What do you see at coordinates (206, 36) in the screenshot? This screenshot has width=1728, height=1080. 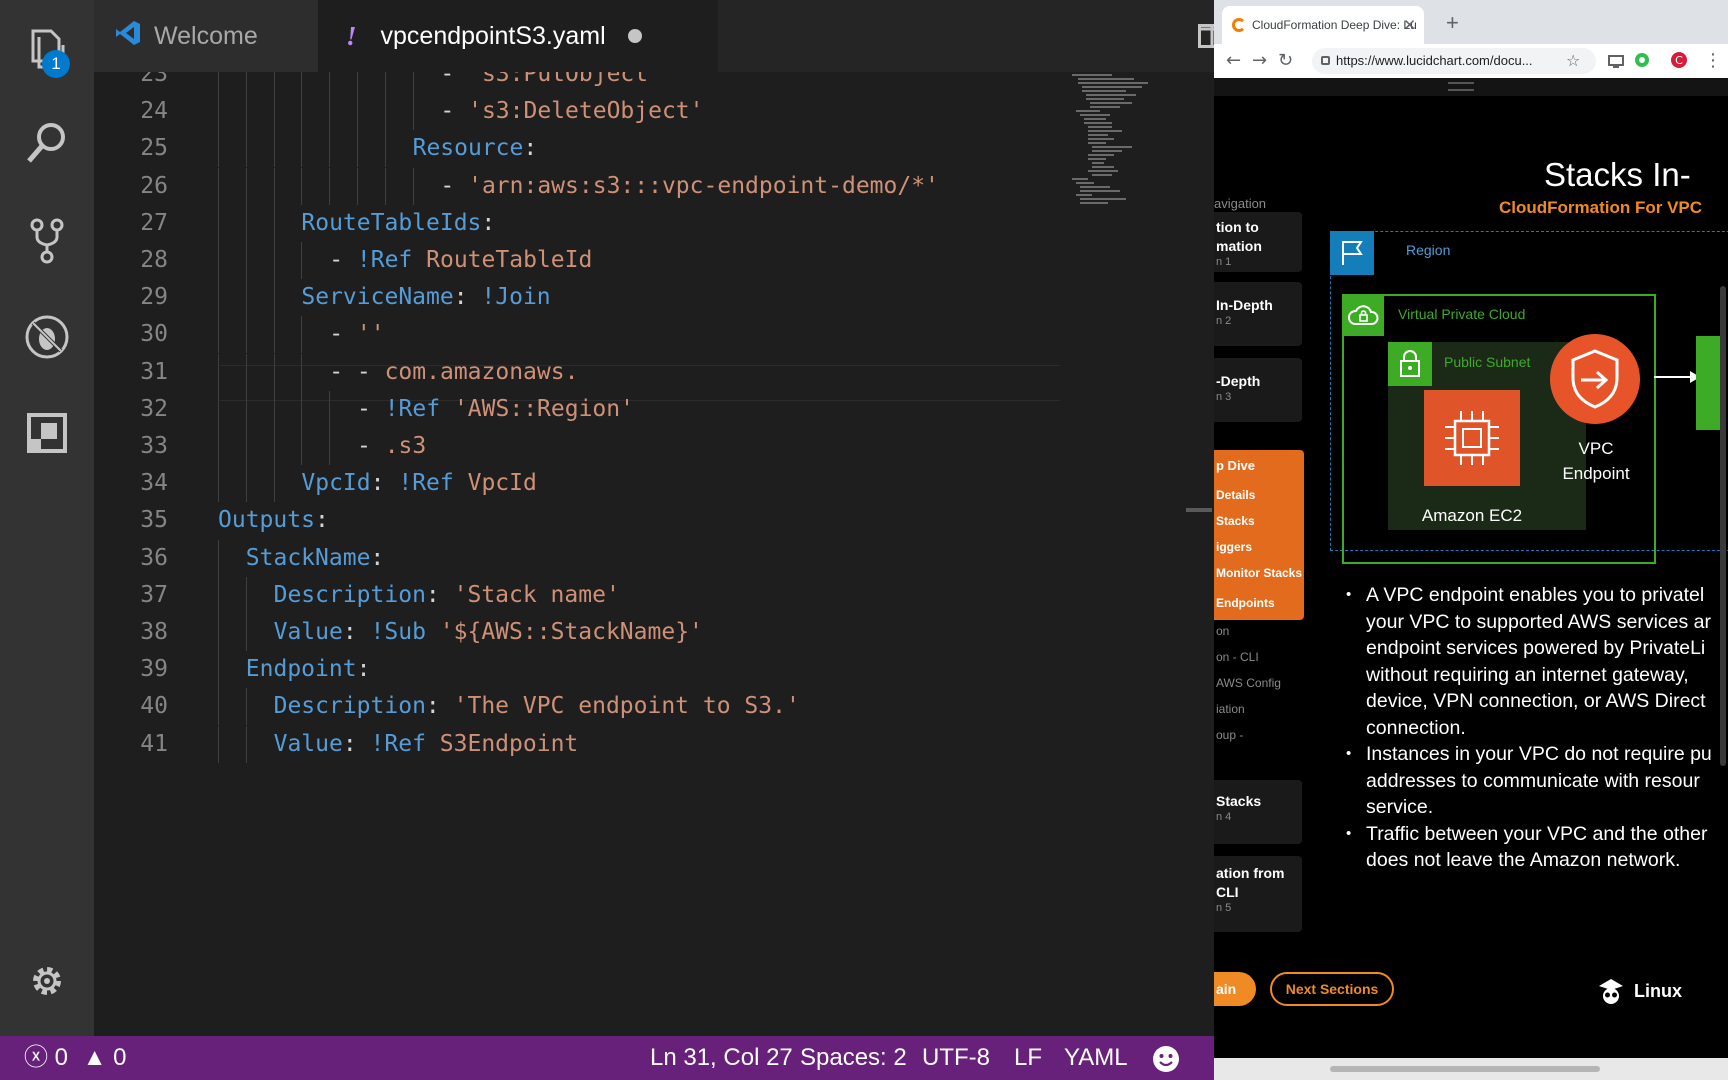 I see `tab-welcome: Welcome` at bounding box center [206, 36].